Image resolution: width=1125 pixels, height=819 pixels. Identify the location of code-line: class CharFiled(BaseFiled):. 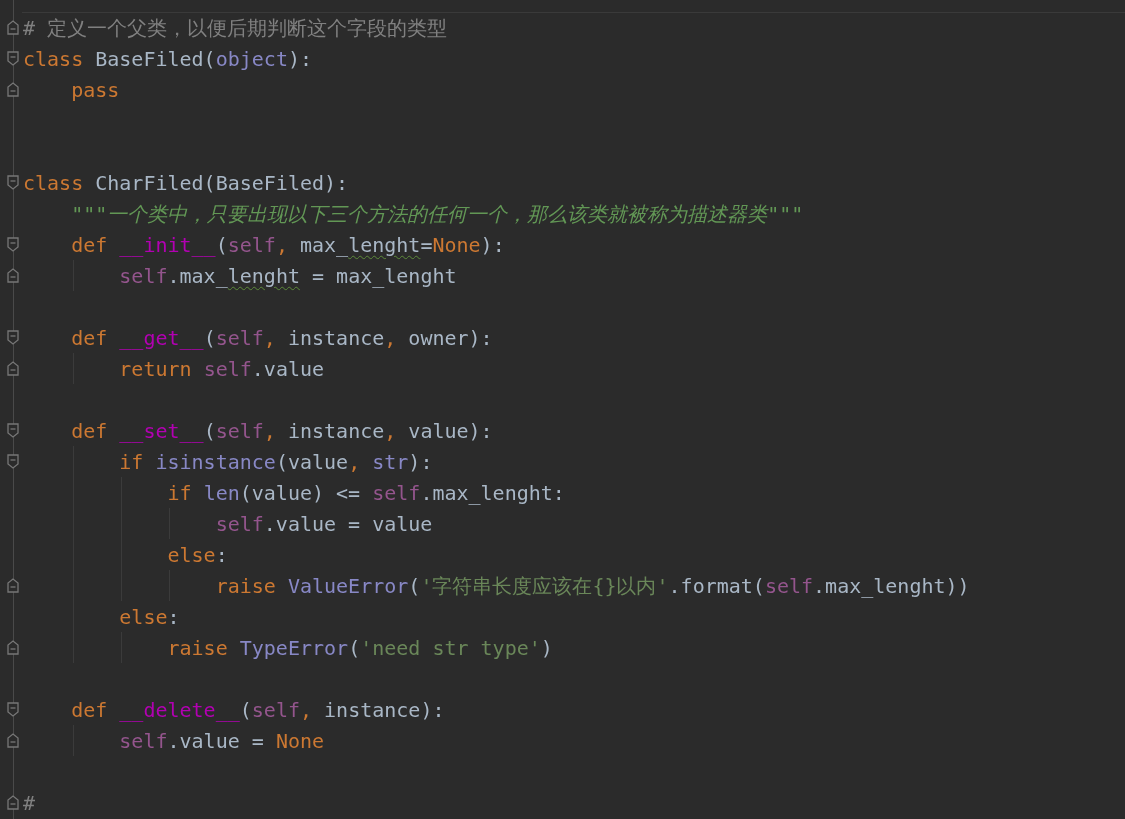
(186, 182).